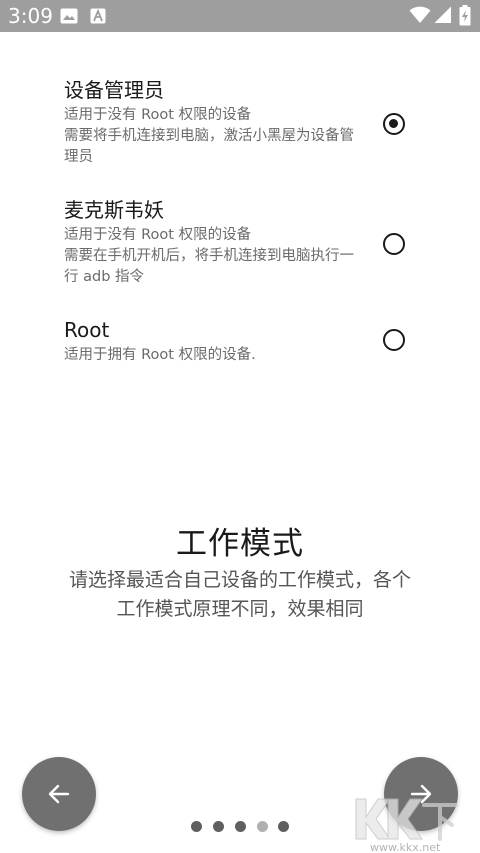 The image size is (480, 853). What do you see at coordinates (394, 340) in the screenshot?
I see `radio-root` at bounding box center [394, 340].